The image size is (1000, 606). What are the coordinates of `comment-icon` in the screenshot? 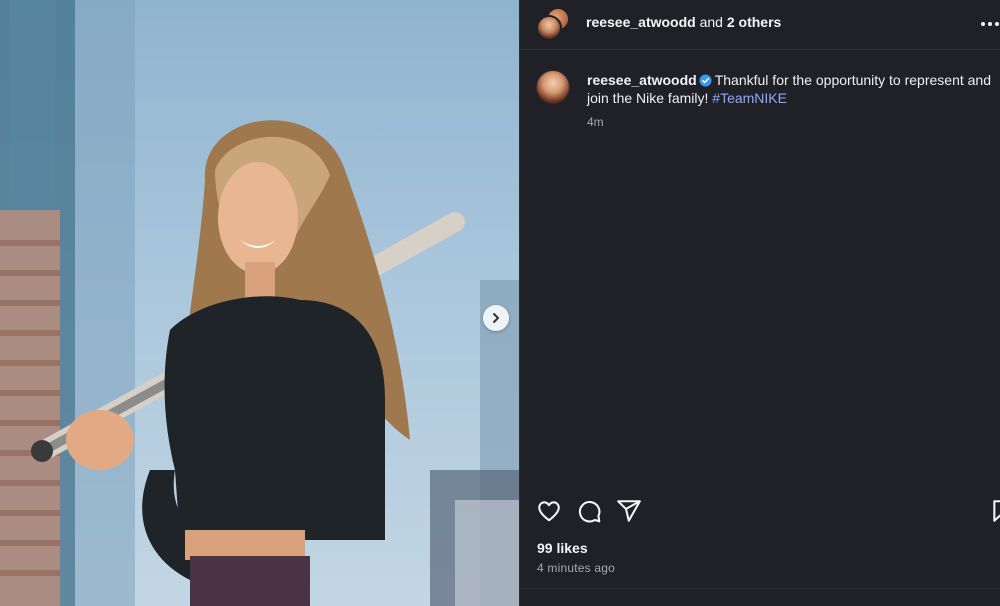 It's located at (589, 511).